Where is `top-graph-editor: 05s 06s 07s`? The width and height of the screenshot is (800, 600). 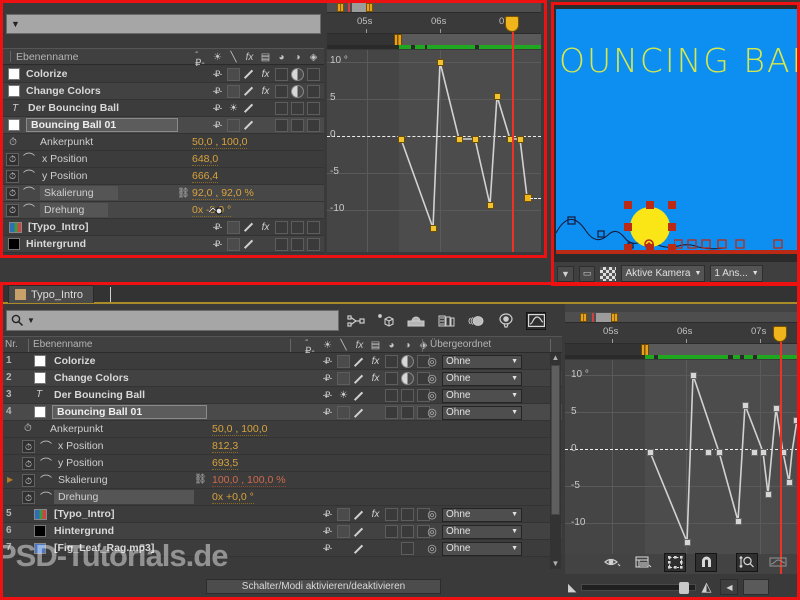
top-graph-editor: 05s 06s 07s is located at coordinates (434, 127).